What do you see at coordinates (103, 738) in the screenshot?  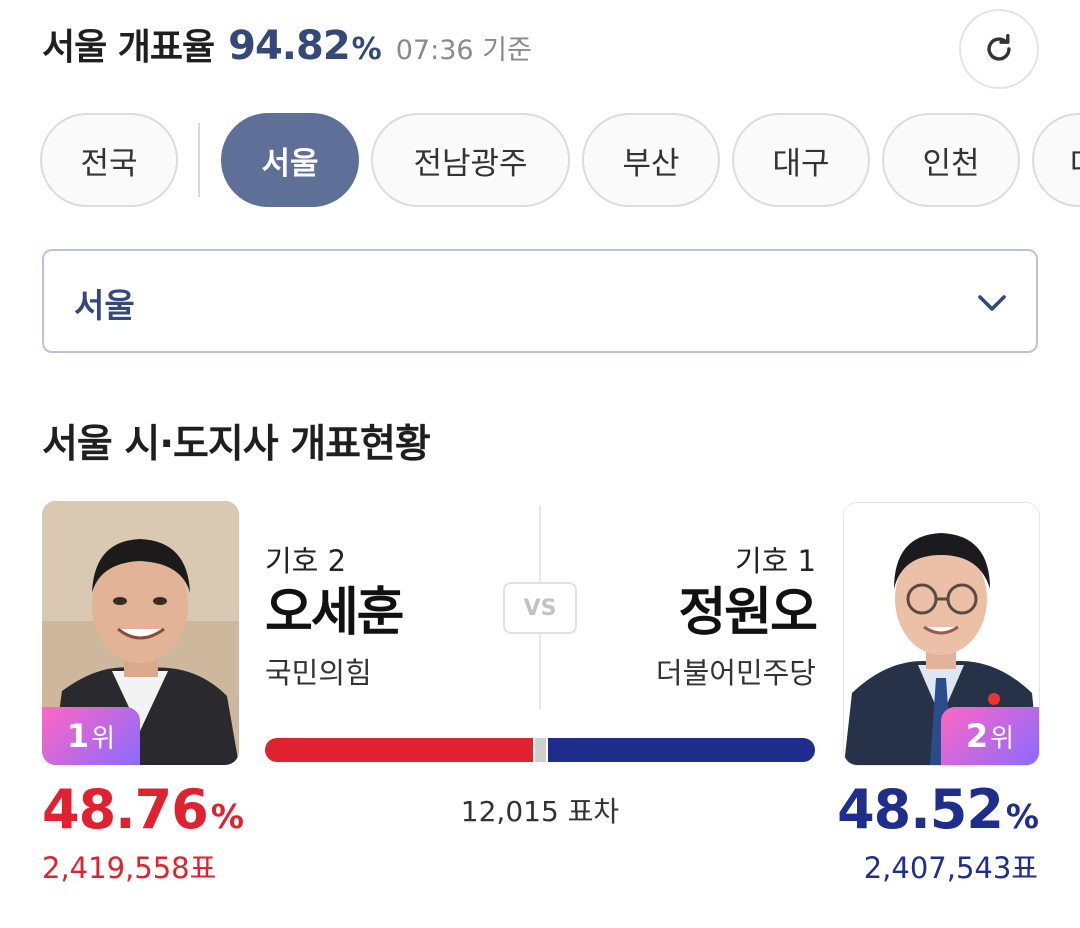 I see `rank-suffix-left: 위` at bounding box center [103, 738].